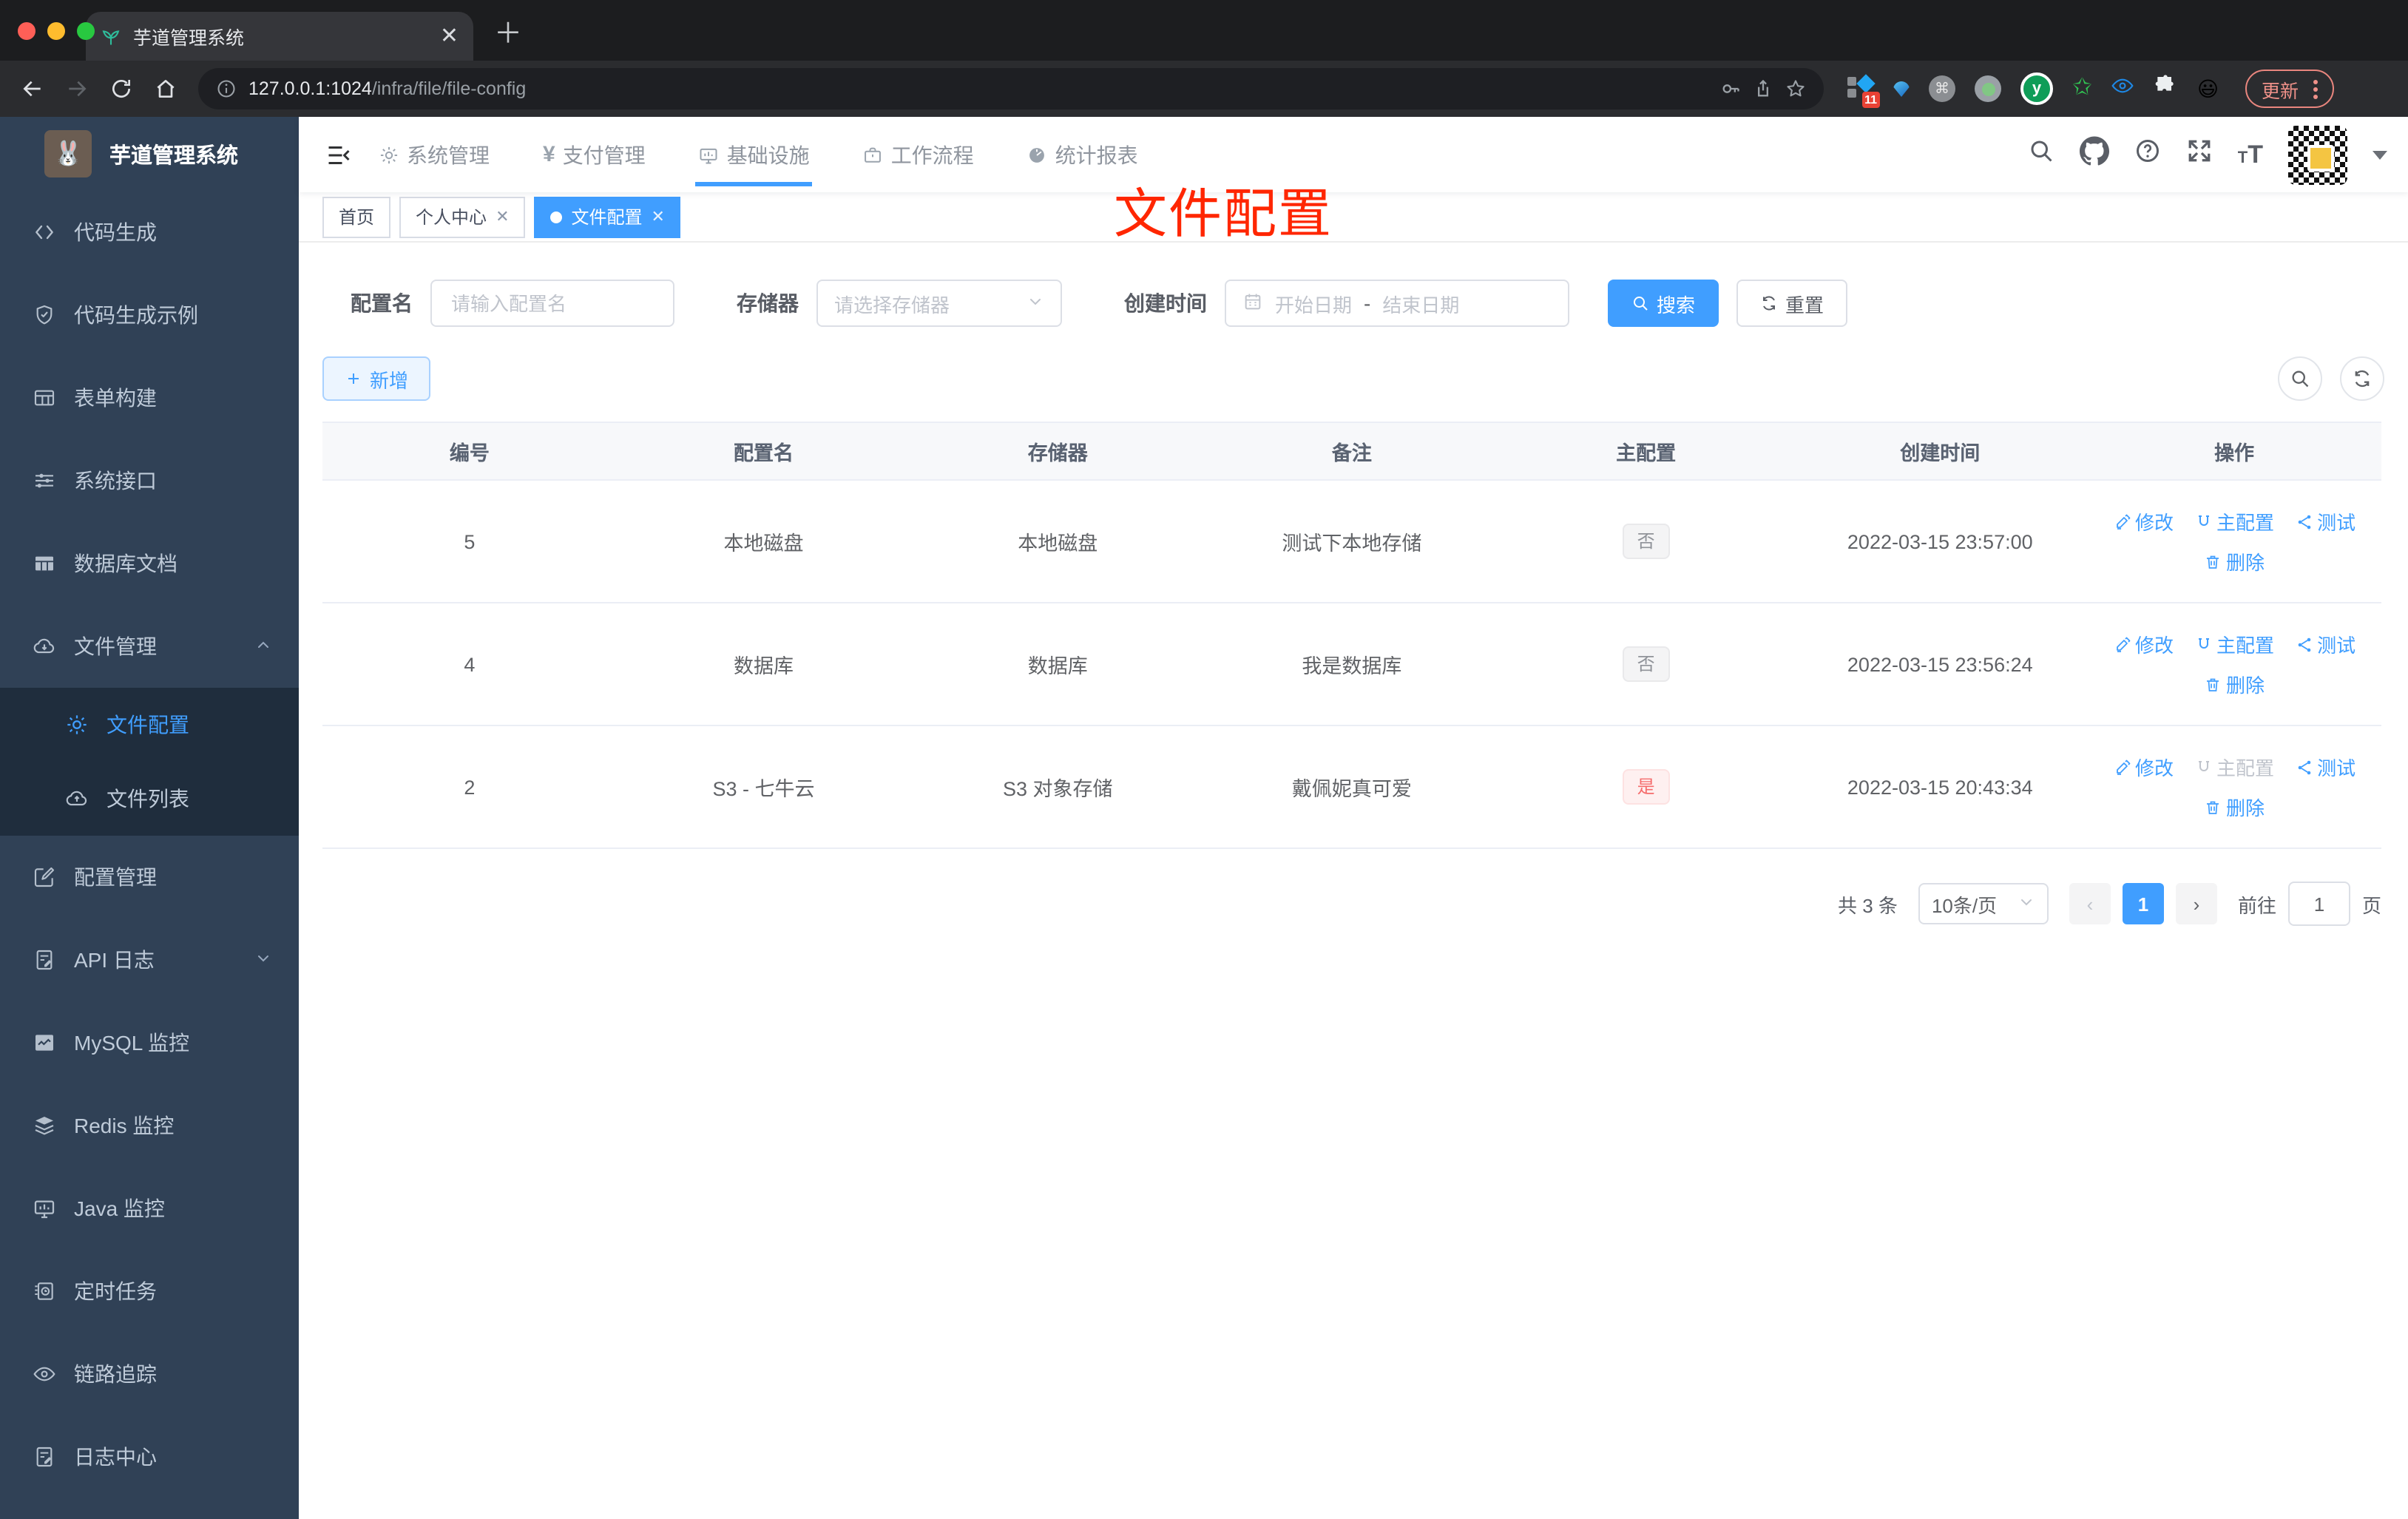 This screenshot has height=1519, width=2408. What do you see at coordinates (86, 31) in the screenshot?
I see `maximize-window-button` at bounding box center [86, 31].